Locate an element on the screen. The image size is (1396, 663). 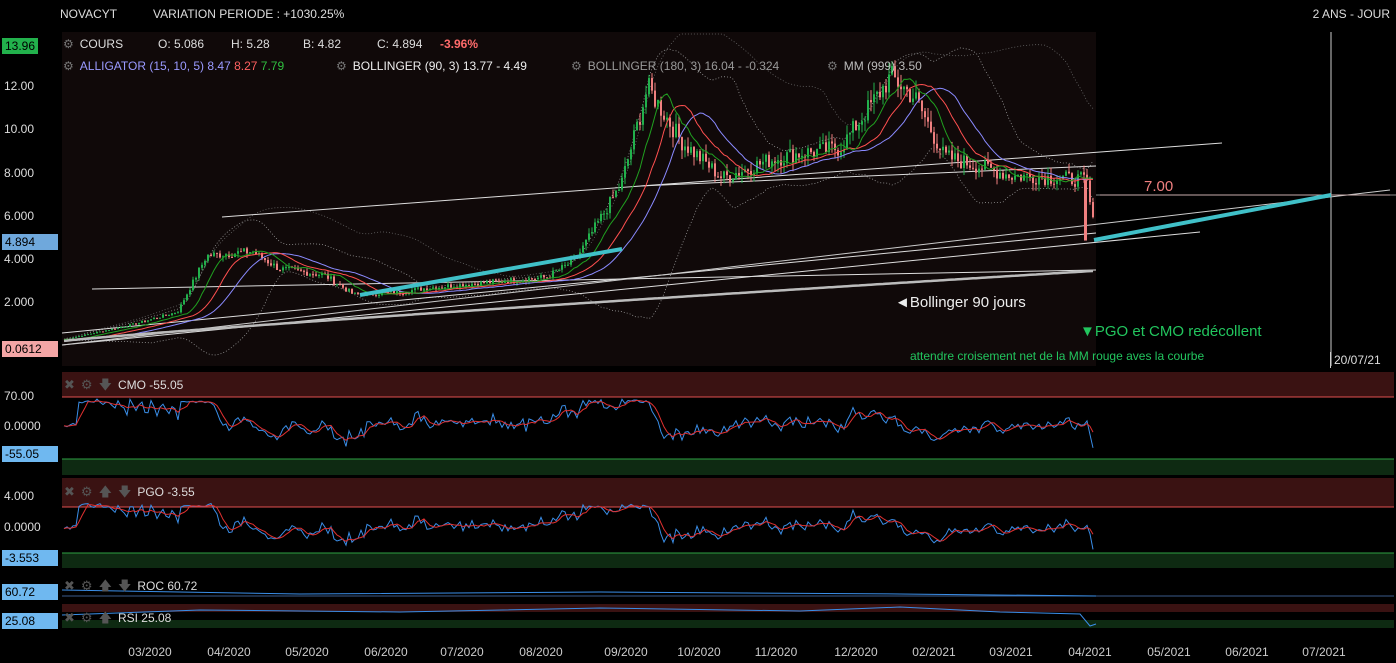
x-tick-label: 03/2021 is located at coordinates (1011, 652).